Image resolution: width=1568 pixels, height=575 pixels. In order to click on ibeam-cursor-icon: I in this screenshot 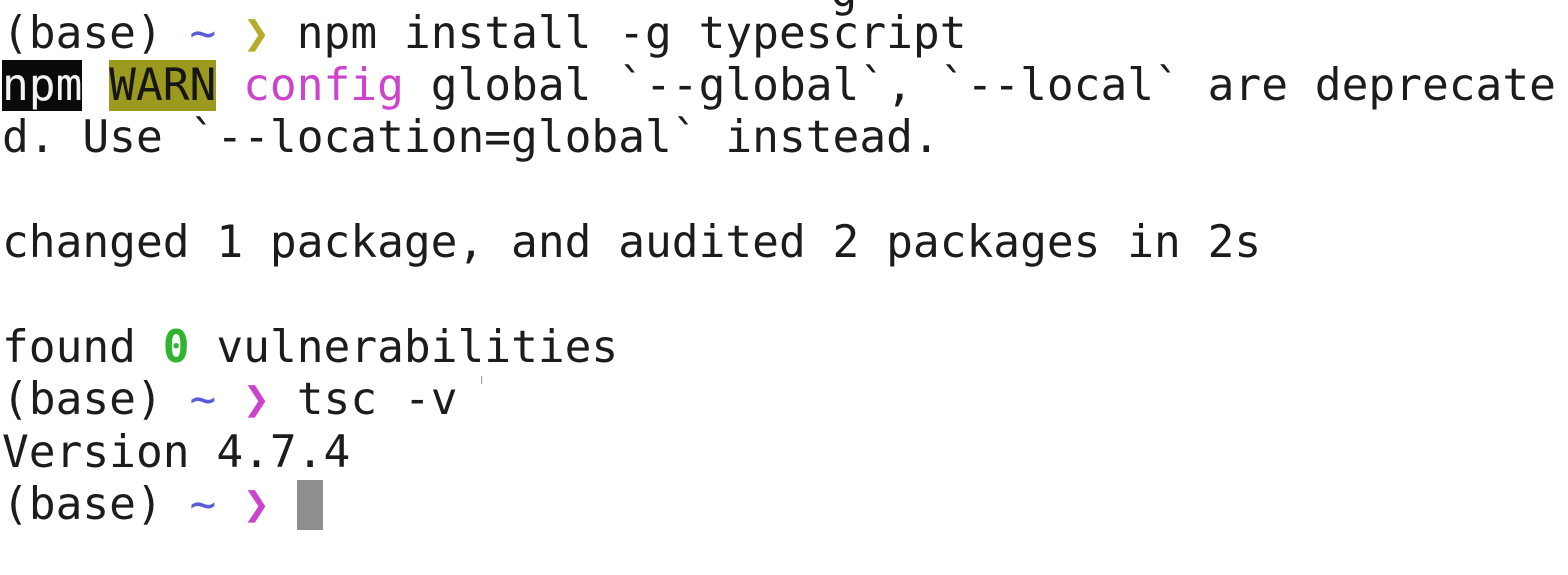, I will do `click(482, 380)`.